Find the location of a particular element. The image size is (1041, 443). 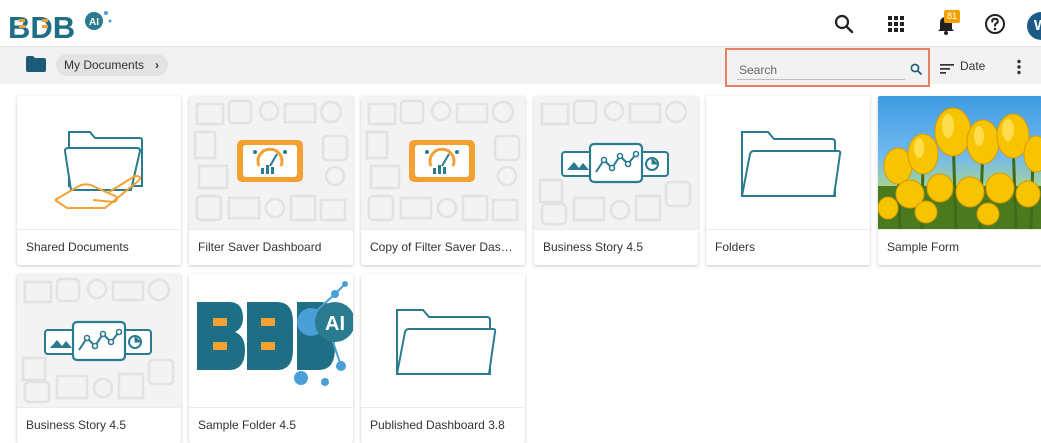

chevron-right-icon: › is located at coordinates (157, 65).